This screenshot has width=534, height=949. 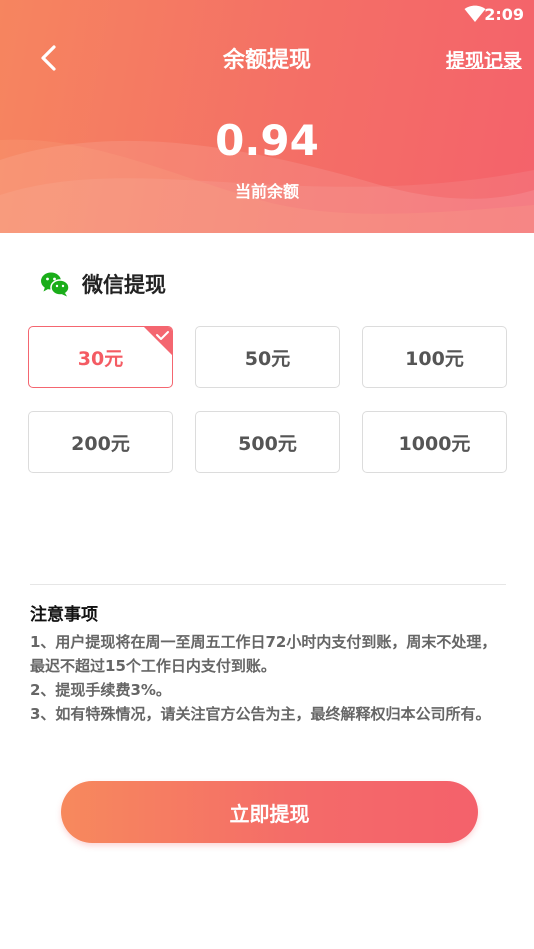 I want to click on amount-option-label: 500元, so click(x=267, y=443).